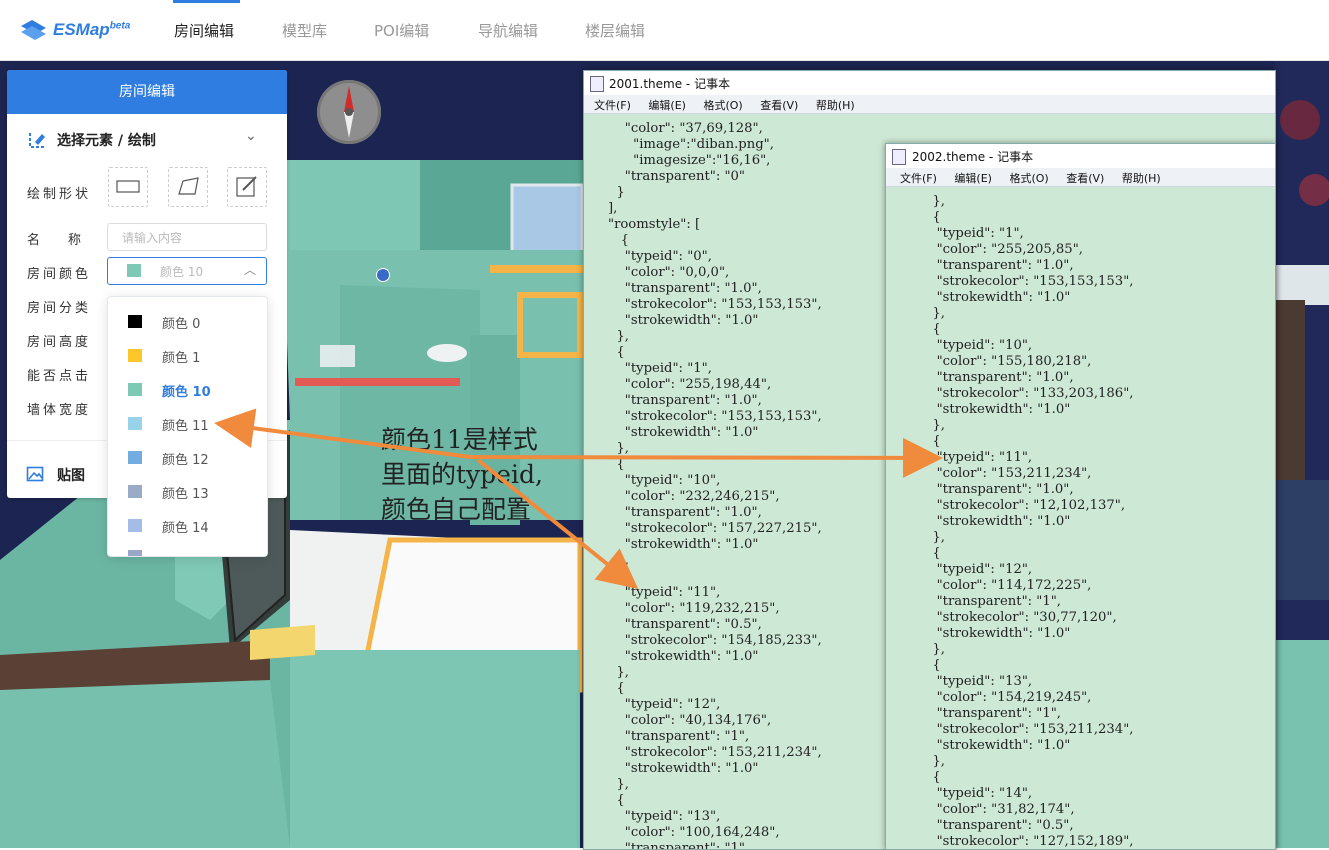 The width and height of the screenshot is (1329, 850). What do you see at coordinates (615, 30) in the screenshot?
I see `tab-floor-edit: 楼层编辑` at bounding box center [615, 30].